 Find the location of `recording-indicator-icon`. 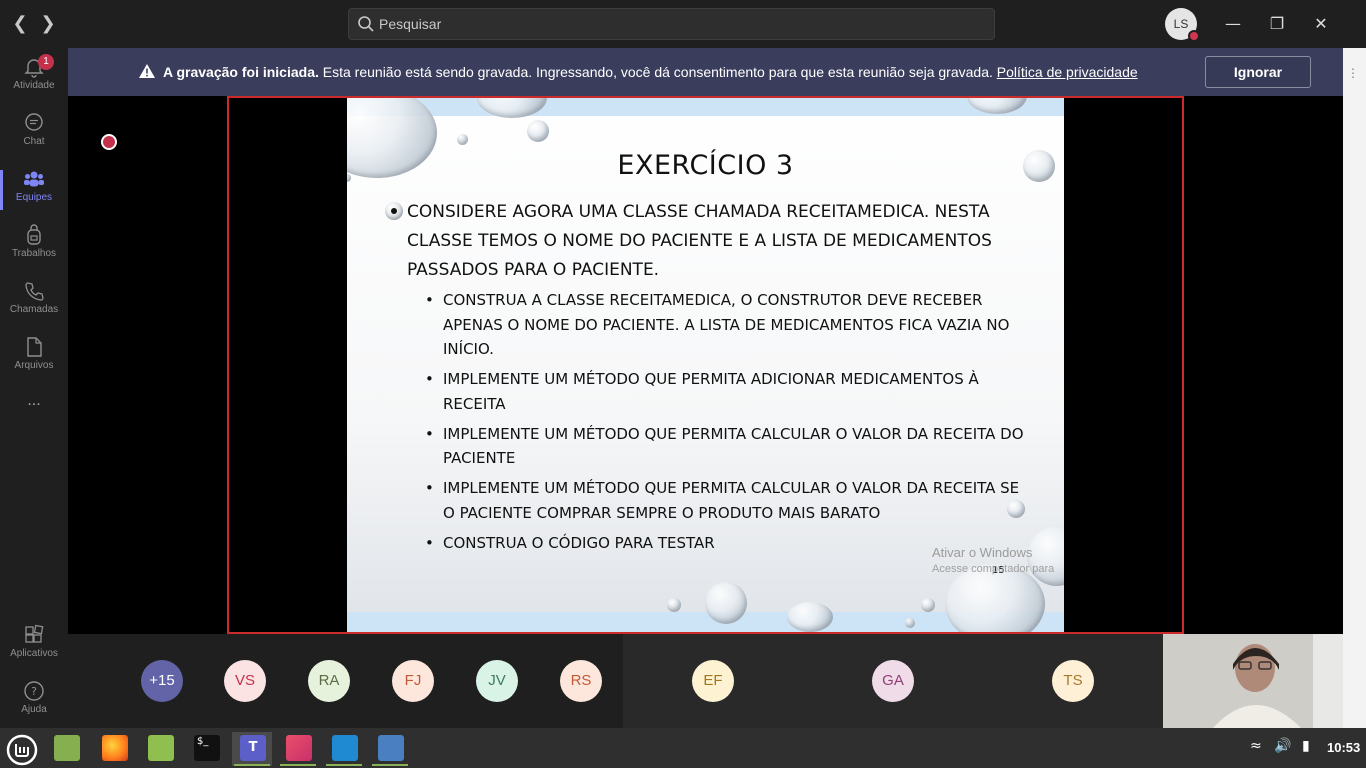

recording-indicator-icon is located at coordinates (109, 142).